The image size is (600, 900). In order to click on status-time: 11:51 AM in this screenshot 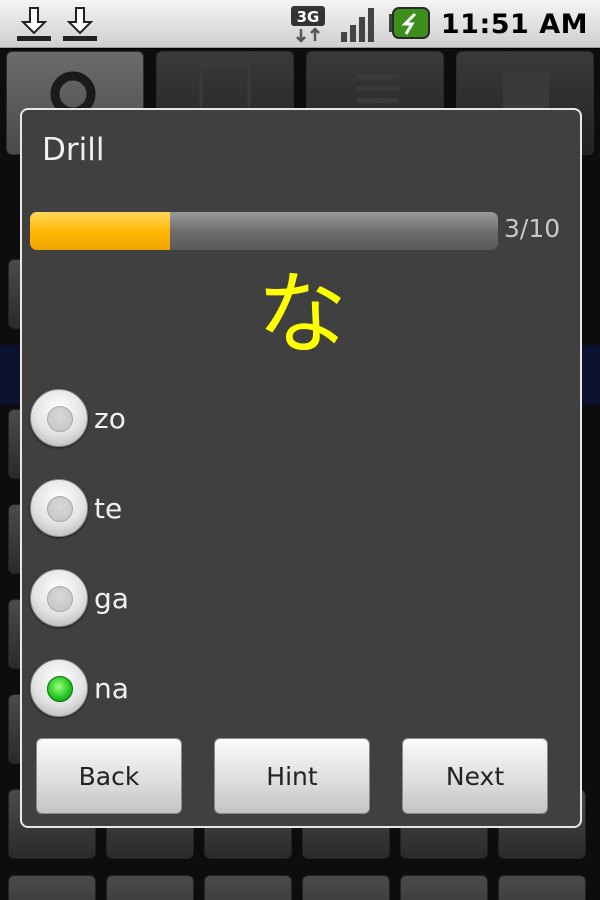, I will do `click(514, 24)`.